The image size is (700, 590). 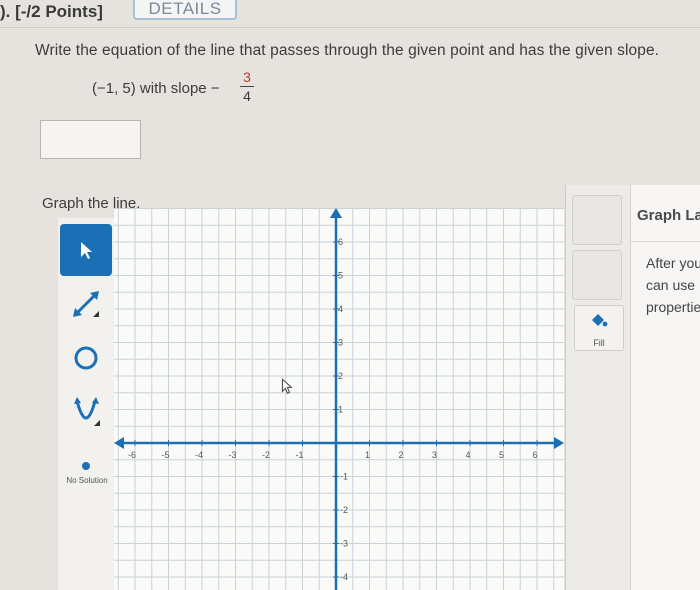 What do you see at coordinates (344, 577) in the screenshot?
I see `y-tick-label: -4` at bounding box center [344, 577].